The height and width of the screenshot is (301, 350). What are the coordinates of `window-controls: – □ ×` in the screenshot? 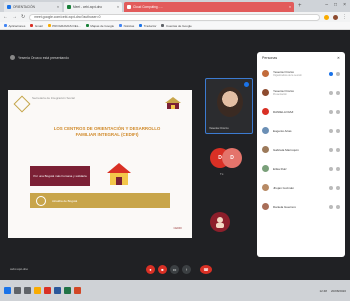 It's located at (335, 5).